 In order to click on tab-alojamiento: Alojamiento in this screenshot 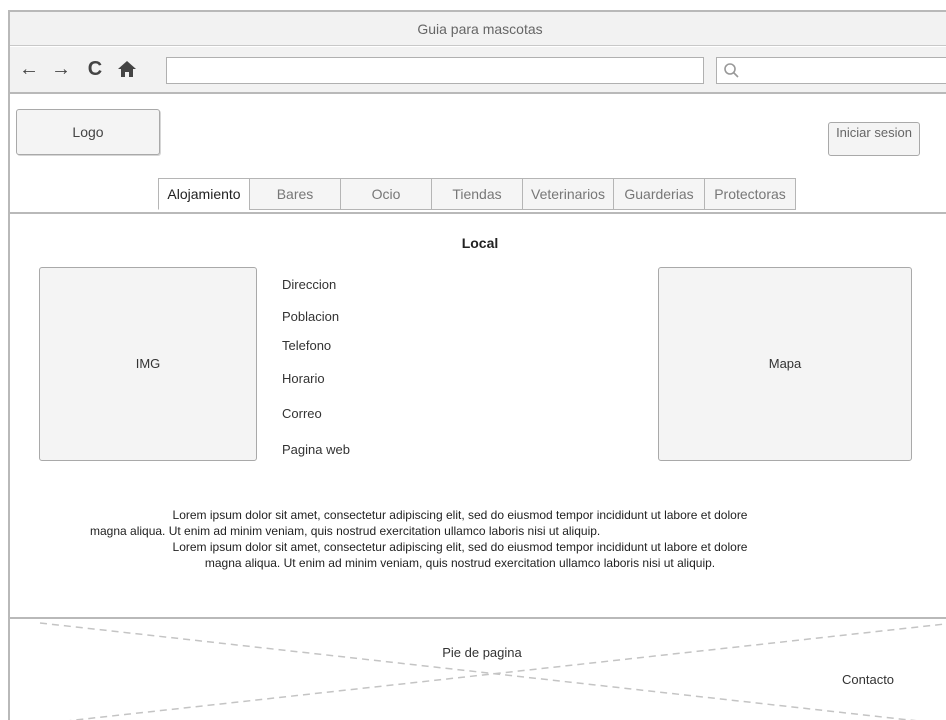, I will do `click(204, 194)`.